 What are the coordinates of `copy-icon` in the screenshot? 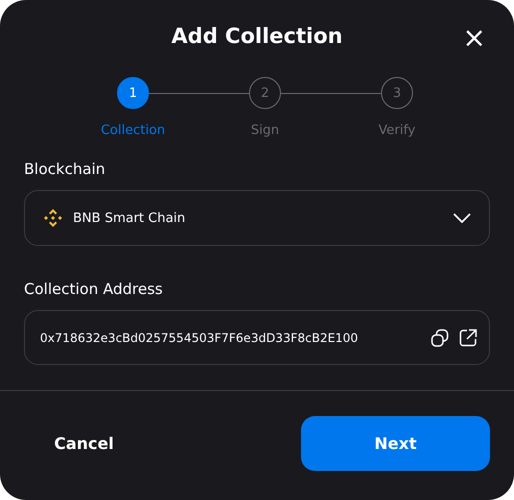 It's located at (440, 337).